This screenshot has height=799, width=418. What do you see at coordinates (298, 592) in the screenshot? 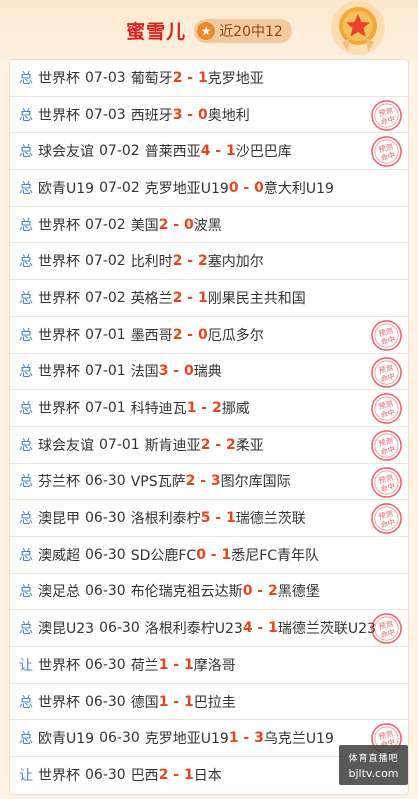
I see `away-team: 黑德堡` at bounding box center [298, 592].